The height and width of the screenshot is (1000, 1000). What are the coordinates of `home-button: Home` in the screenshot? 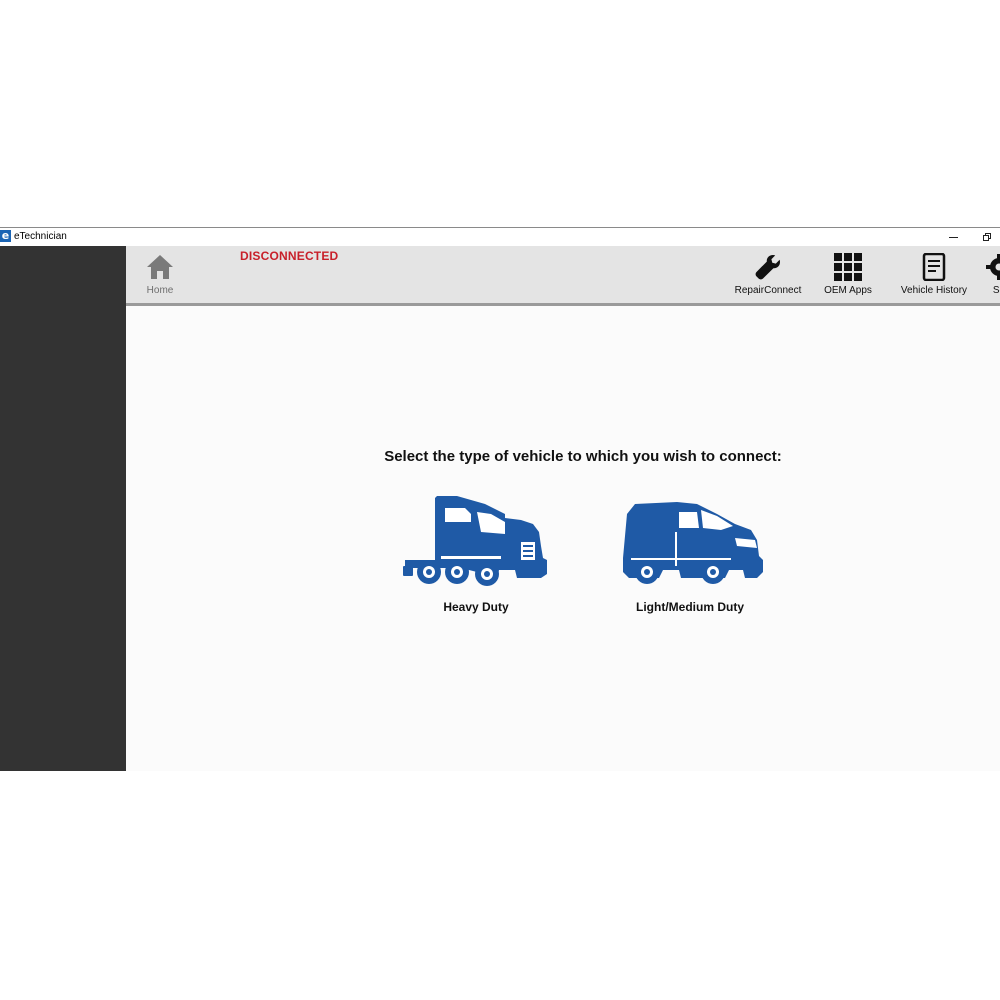 It's located at (160, 276).